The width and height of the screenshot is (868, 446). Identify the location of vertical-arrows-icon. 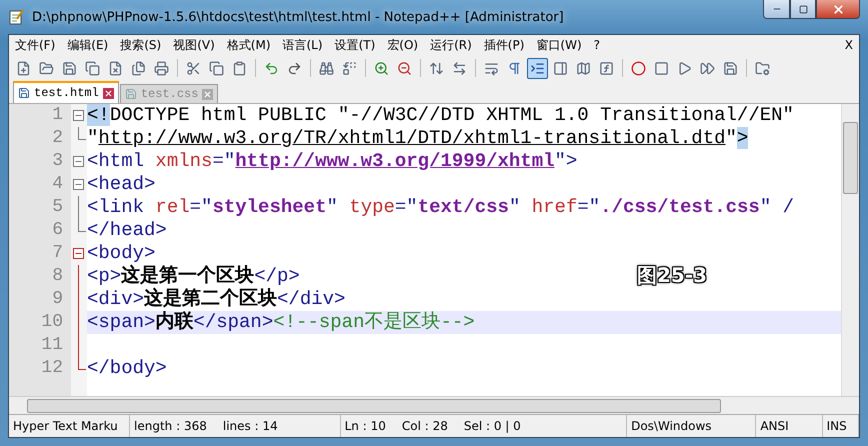
(436, 68).